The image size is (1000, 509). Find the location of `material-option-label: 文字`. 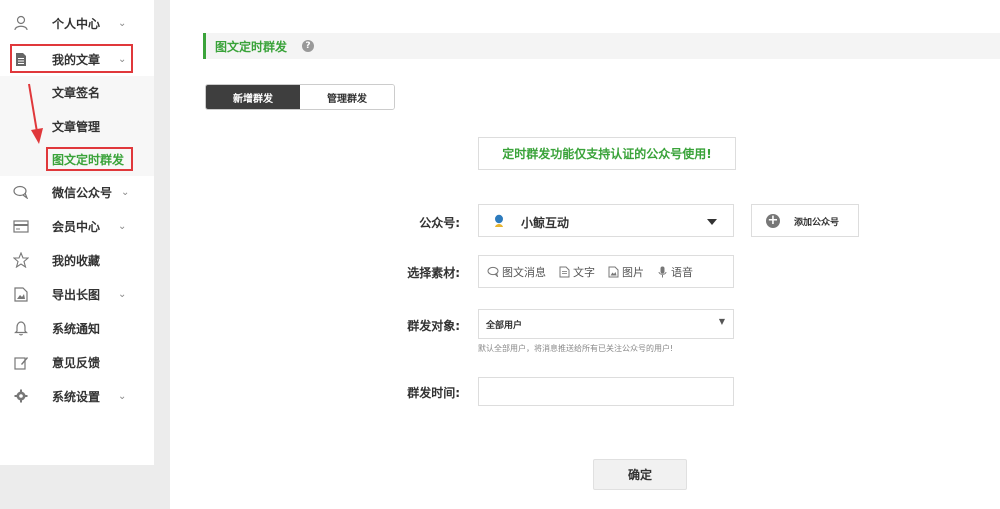

material-option-label: 文字 is located at coordinates (584, 272).